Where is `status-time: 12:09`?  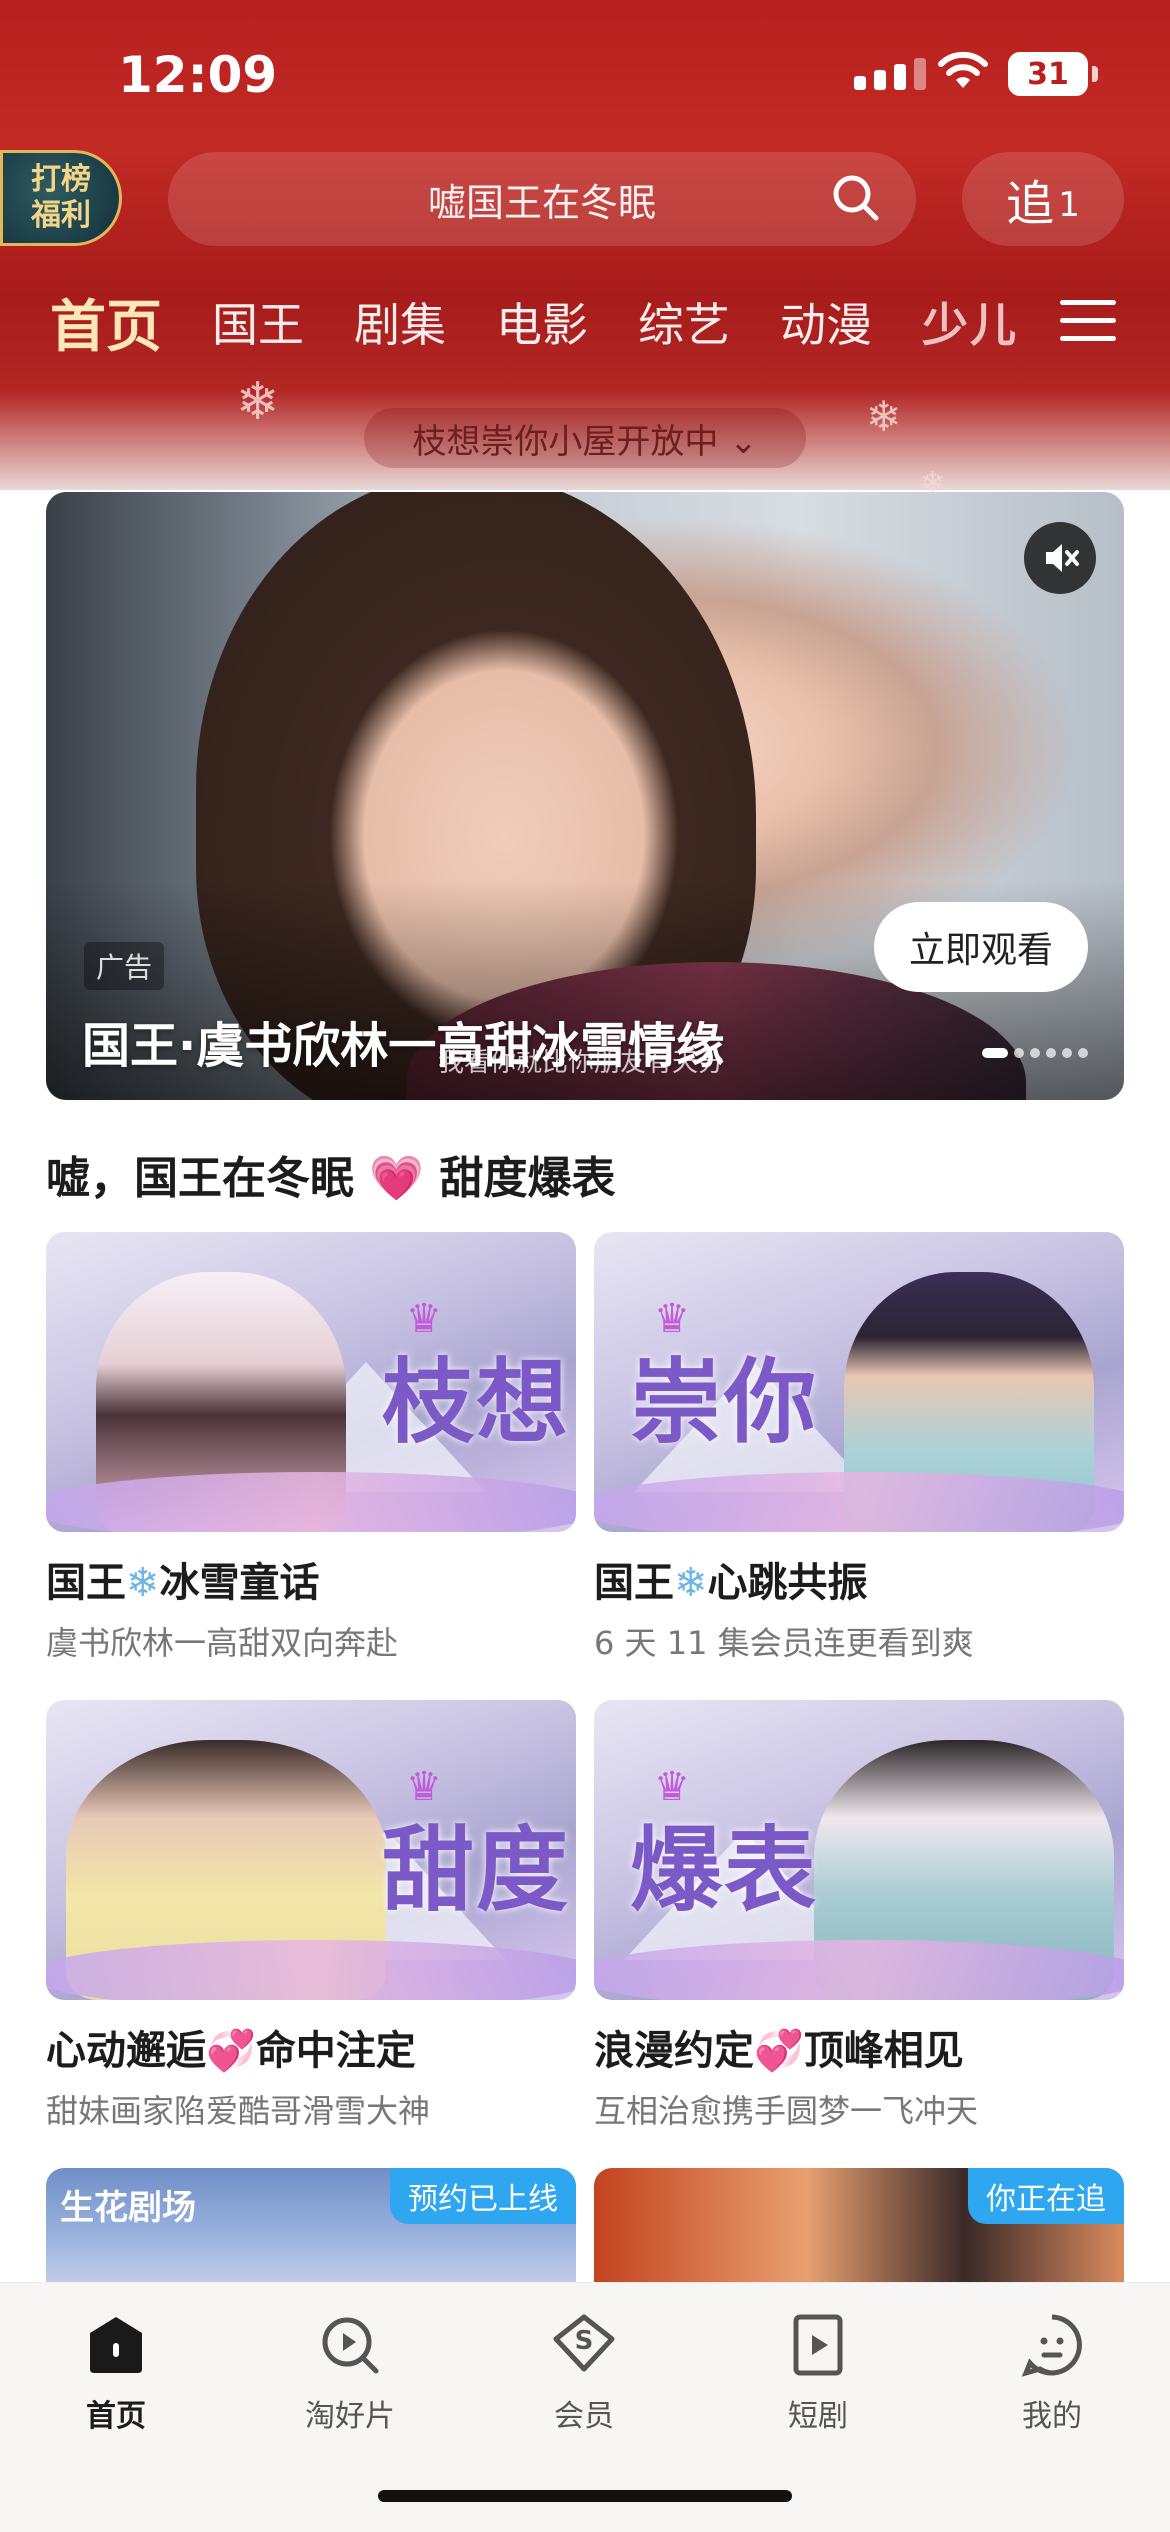 status-time: 12:09 is located at coordinates (198, 75).